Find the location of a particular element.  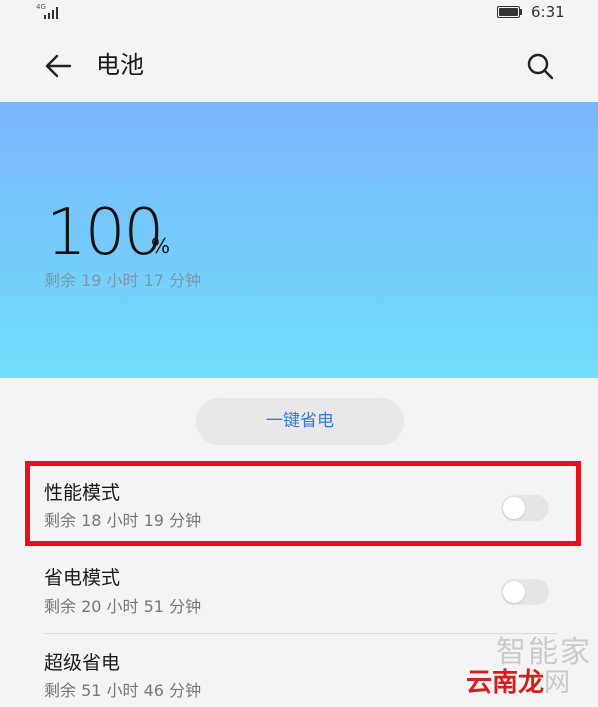

page-title: 电池 is located at coordinates (120, 65).